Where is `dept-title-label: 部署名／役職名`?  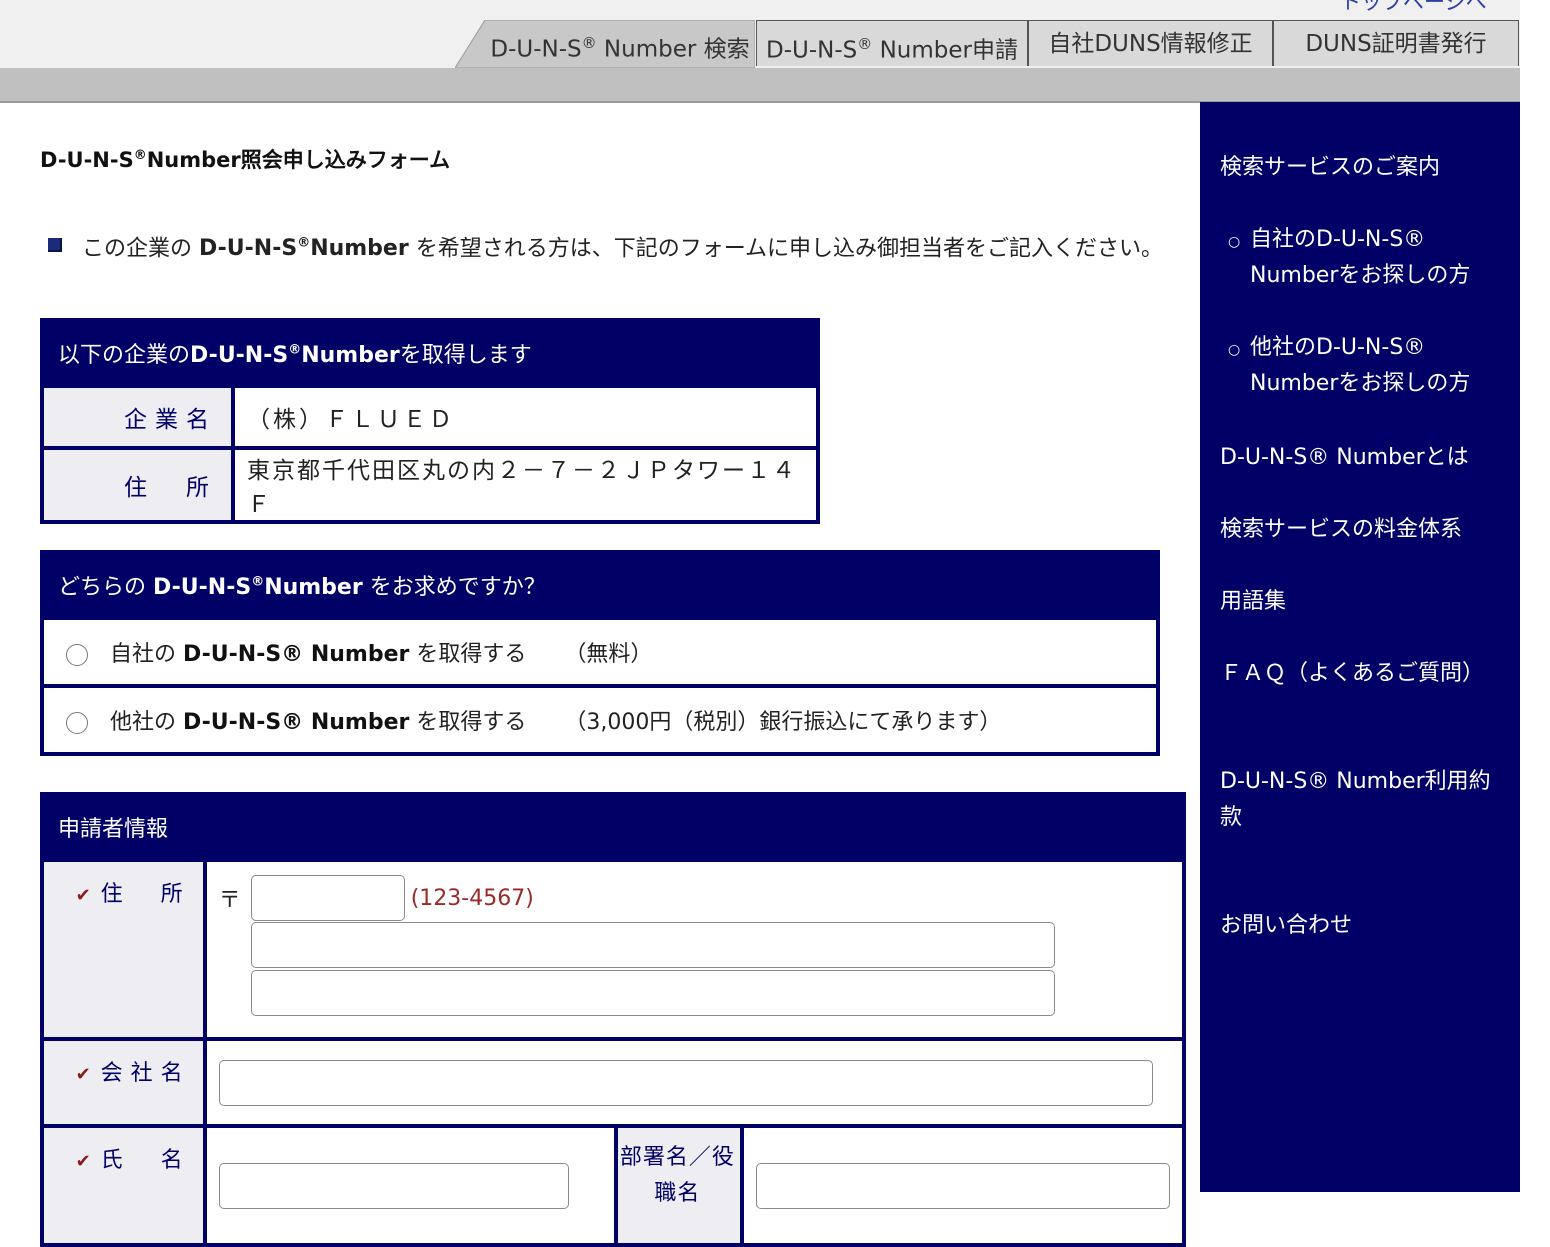
dept-title-label: 部署名／役職名 is located at coordinates (678, 1185).